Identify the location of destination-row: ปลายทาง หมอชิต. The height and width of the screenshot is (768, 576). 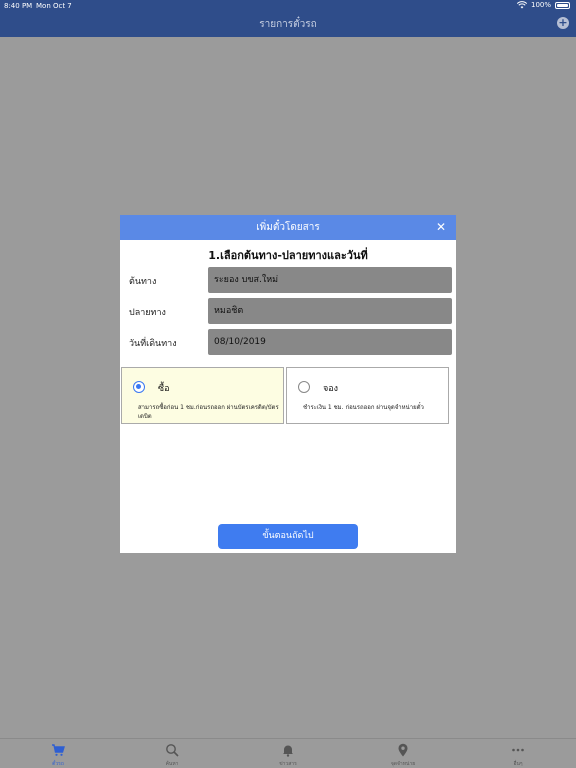
(288, 311).